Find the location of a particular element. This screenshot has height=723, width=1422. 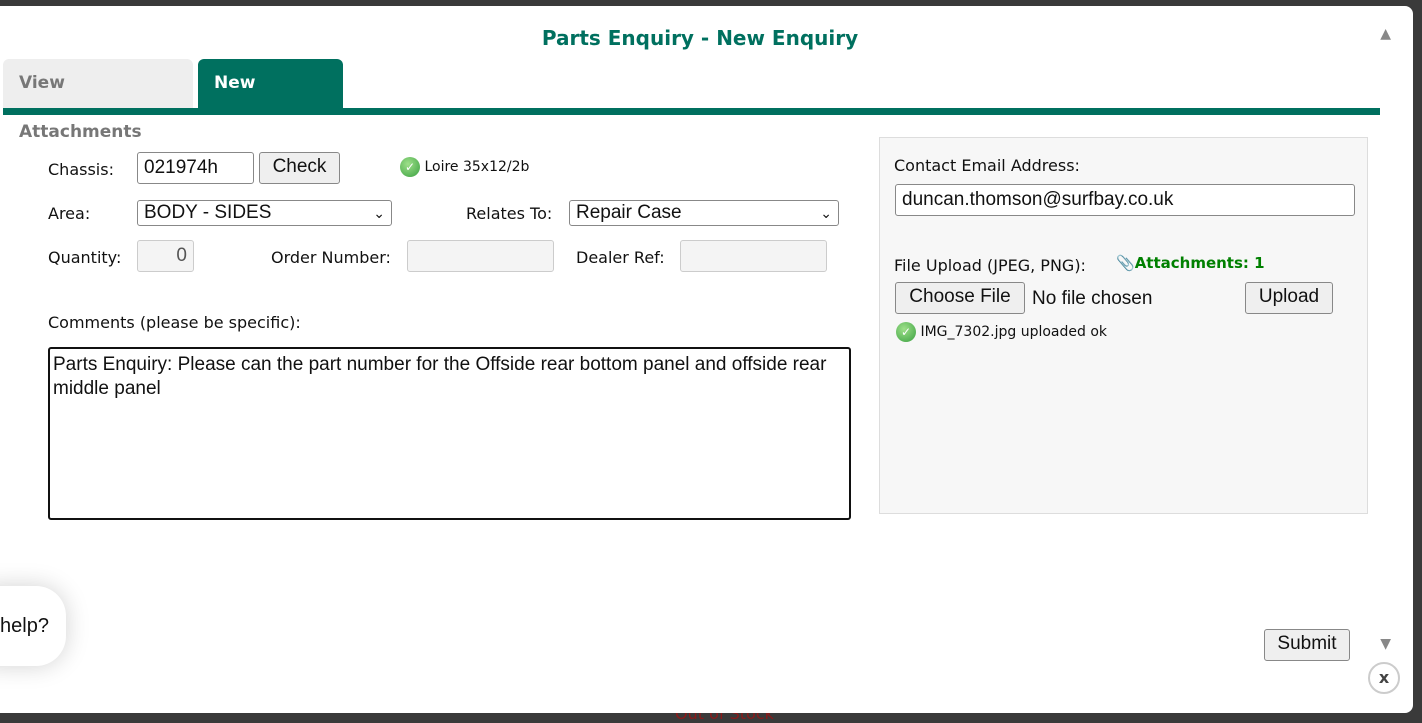

quantity-input: 0 is located at coordinates (165, 256).